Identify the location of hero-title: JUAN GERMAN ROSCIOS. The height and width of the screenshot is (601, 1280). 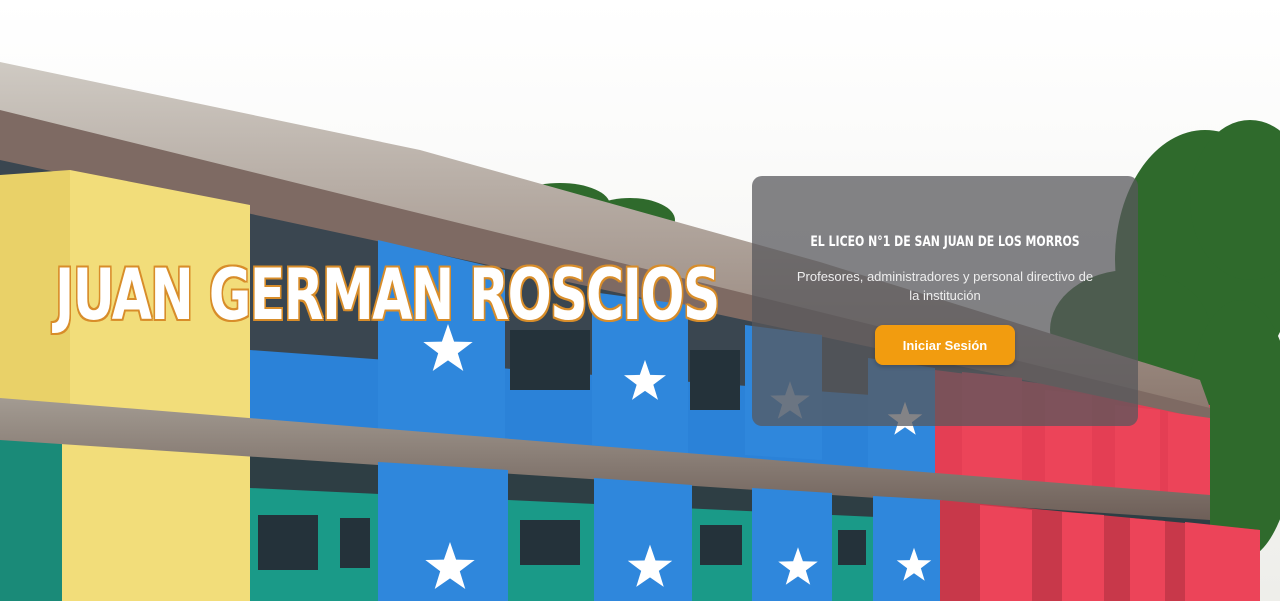
(387, 295).